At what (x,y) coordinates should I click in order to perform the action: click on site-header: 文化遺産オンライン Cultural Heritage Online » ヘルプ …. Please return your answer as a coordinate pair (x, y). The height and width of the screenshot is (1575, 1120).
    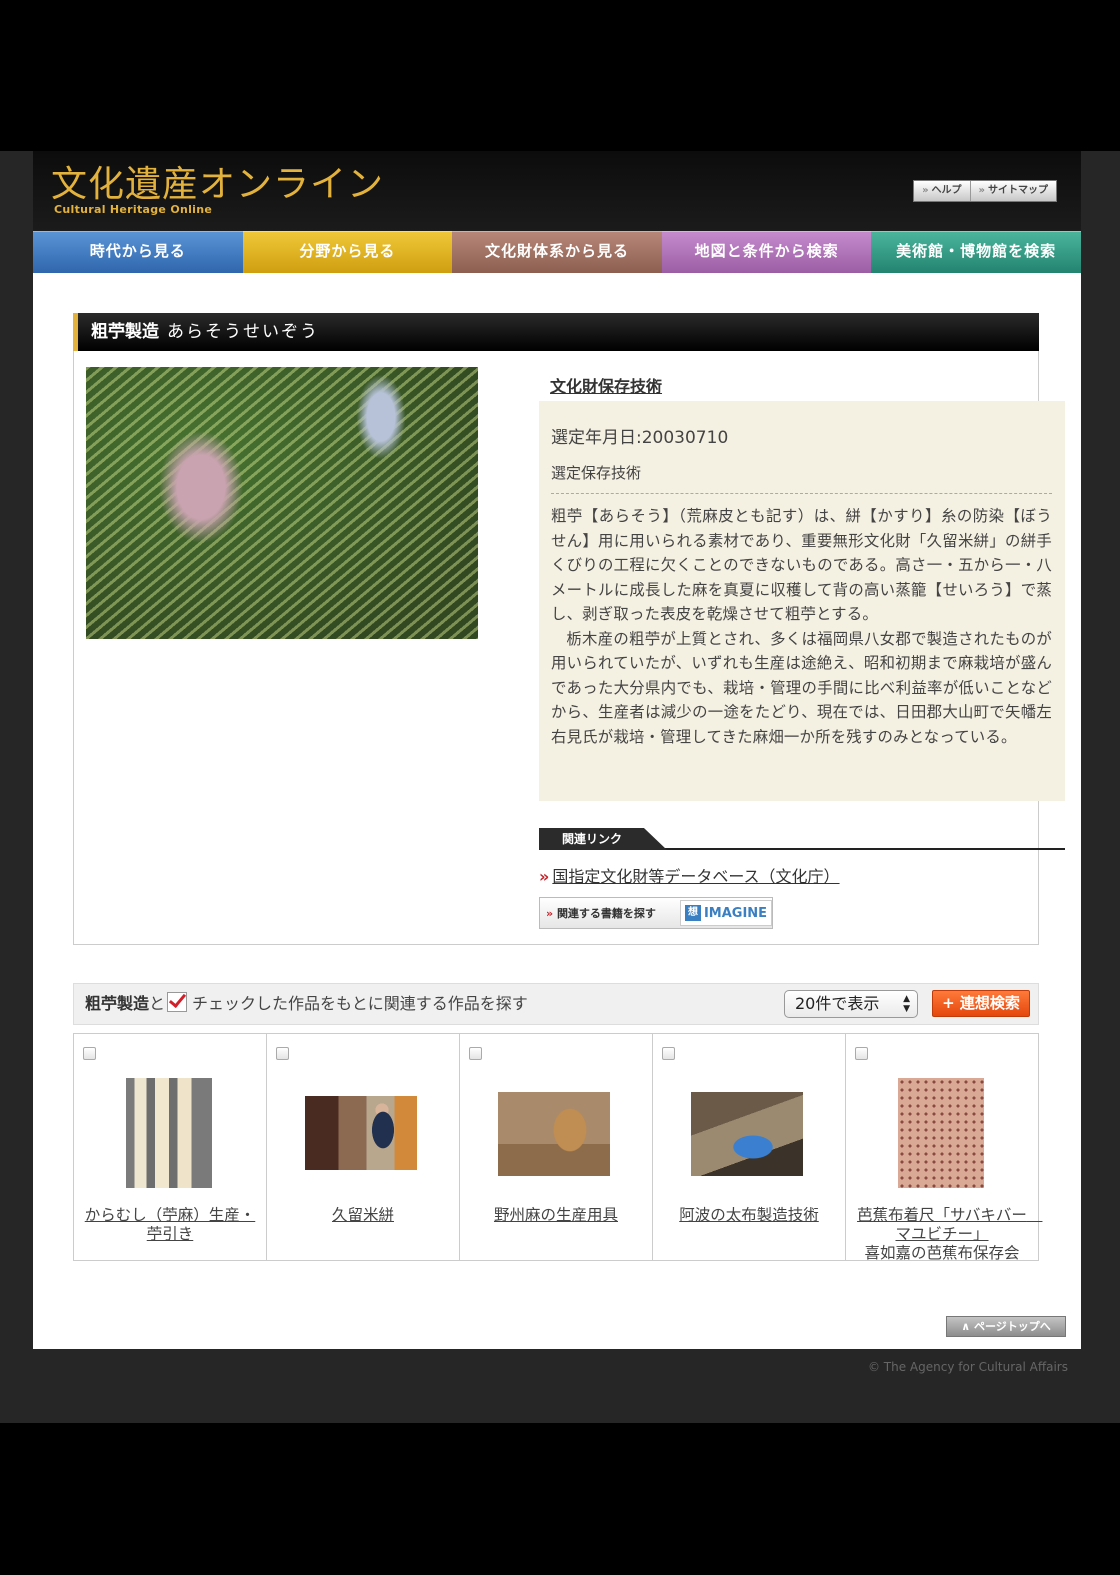
    Looking at the image, I should click on (557, 191).